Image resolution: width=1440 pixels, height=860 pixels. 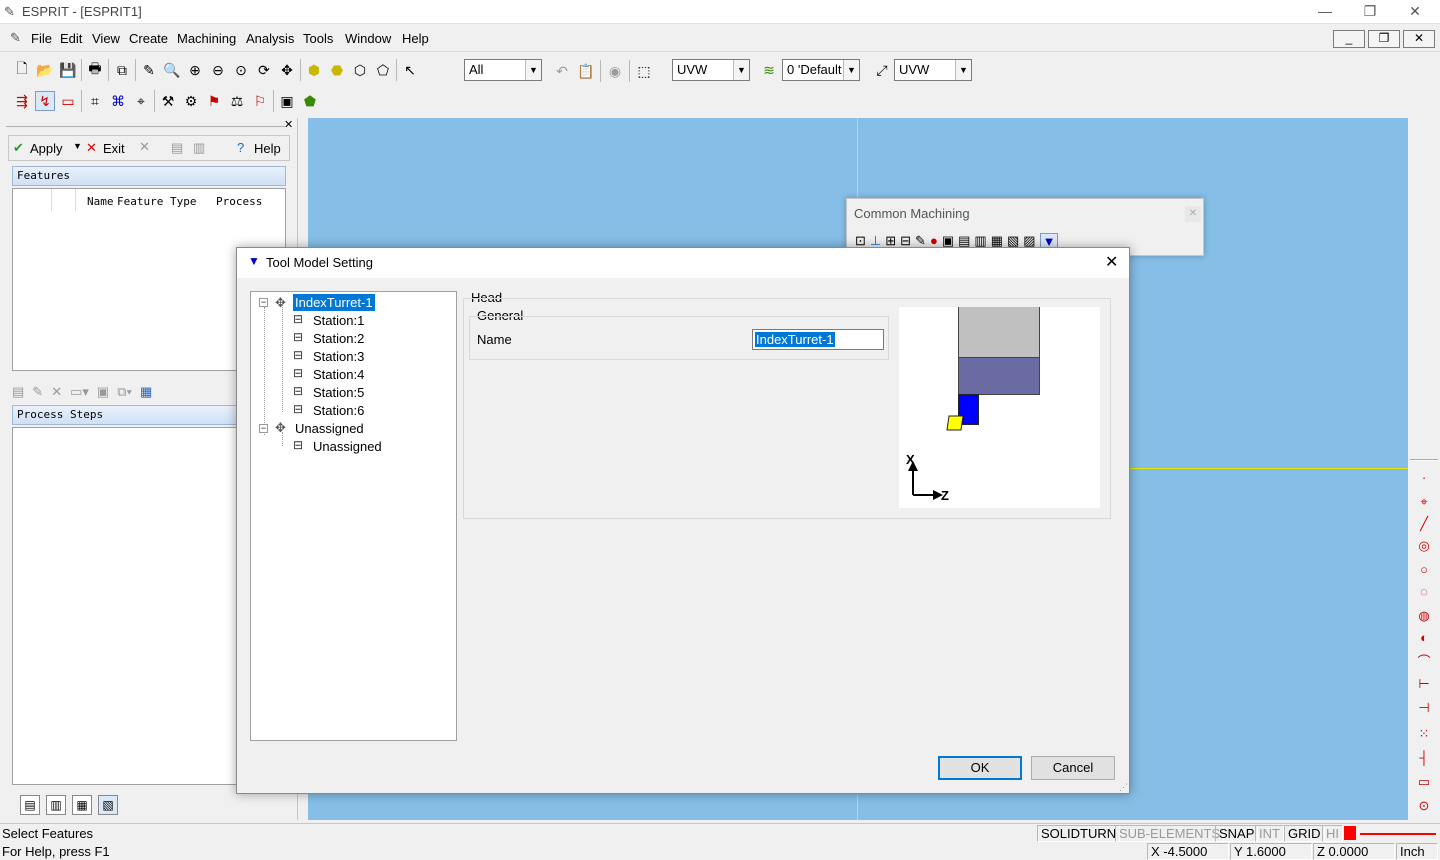 What do you see at coordinates (360, 70) in the screenshot?
I see `wireframe-icon: ⬡` at bounding box center [360, 70].